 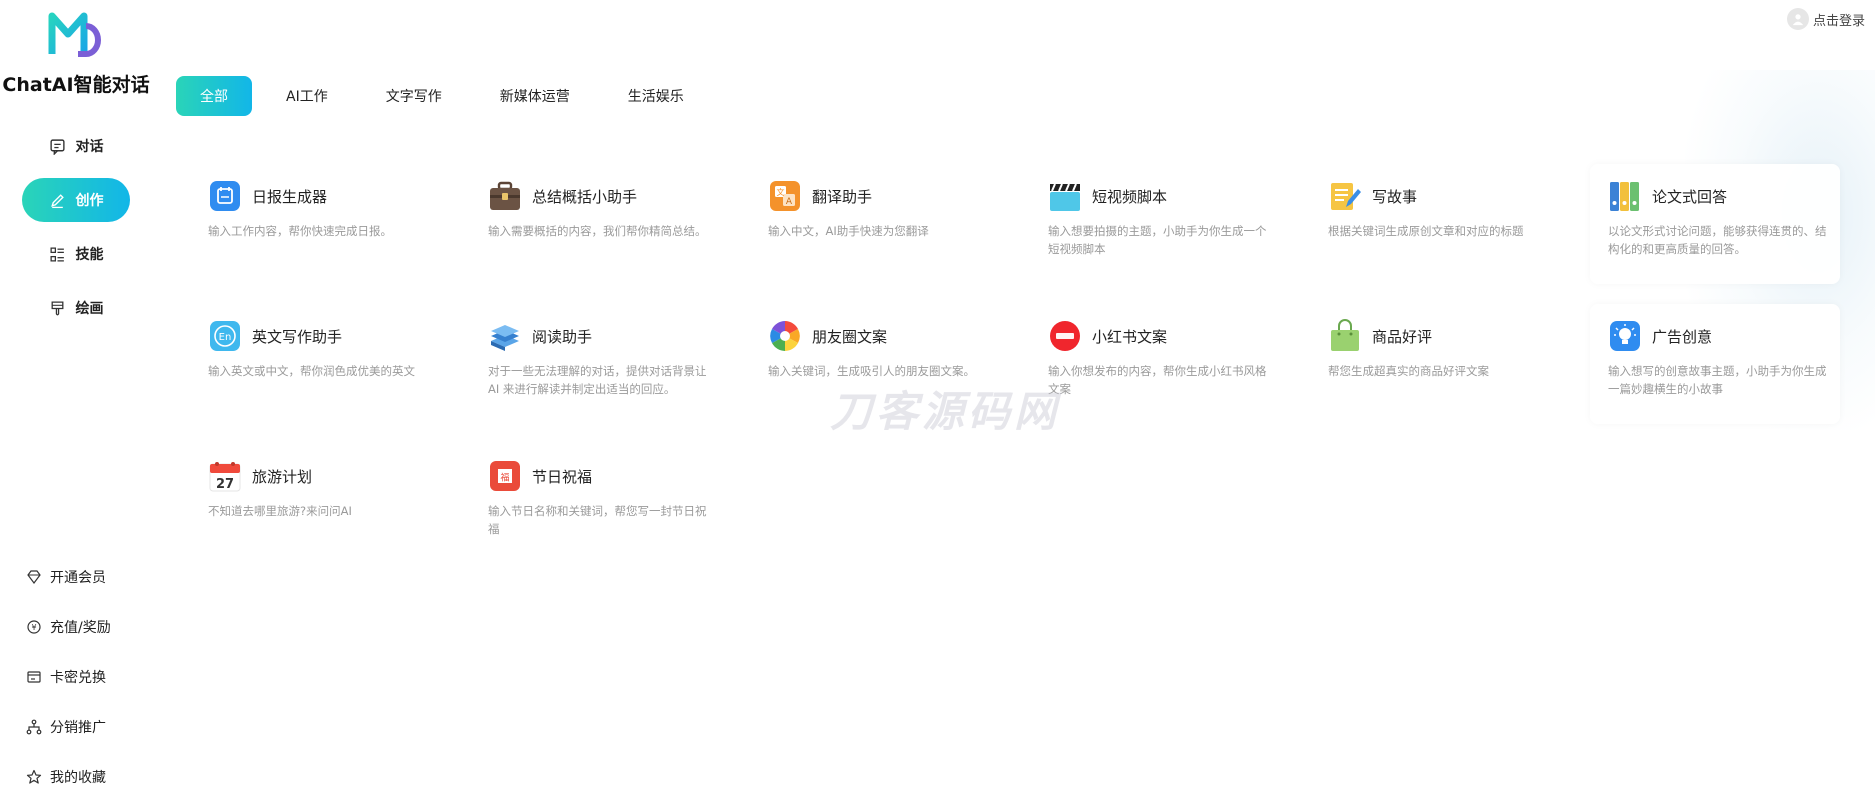 I want to click on card-title: 翻译助手, so click(x=842, y=196).